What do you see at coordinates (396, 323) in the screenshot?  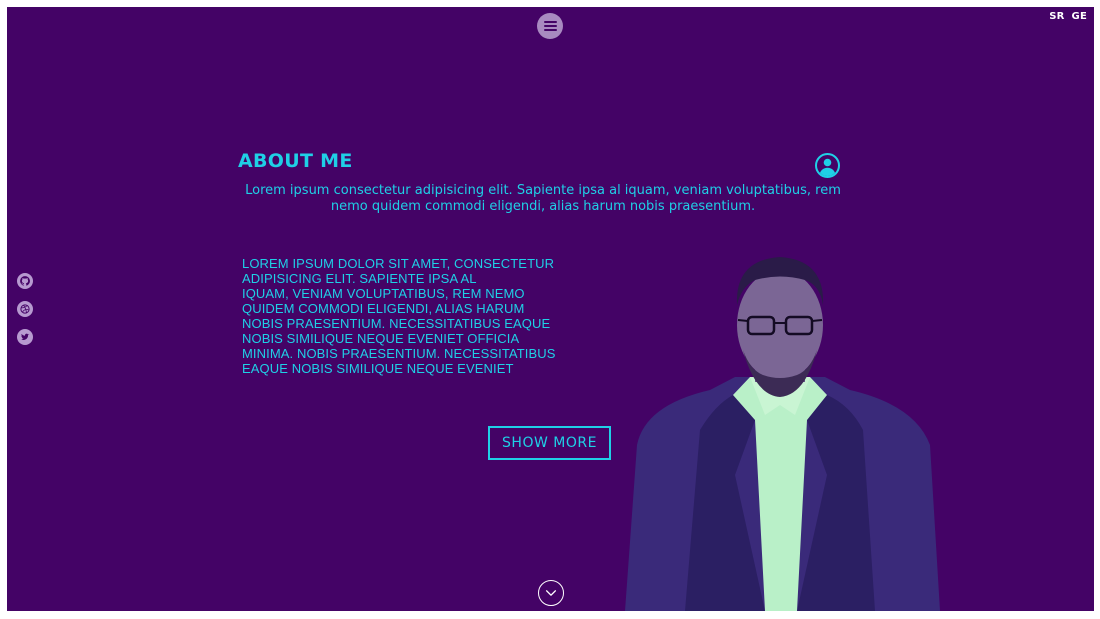 I see `about-body-line: NOBIS PRAESENTIUM. NECESSITATIBUS EAQUE` at bounding box center [396, 323].